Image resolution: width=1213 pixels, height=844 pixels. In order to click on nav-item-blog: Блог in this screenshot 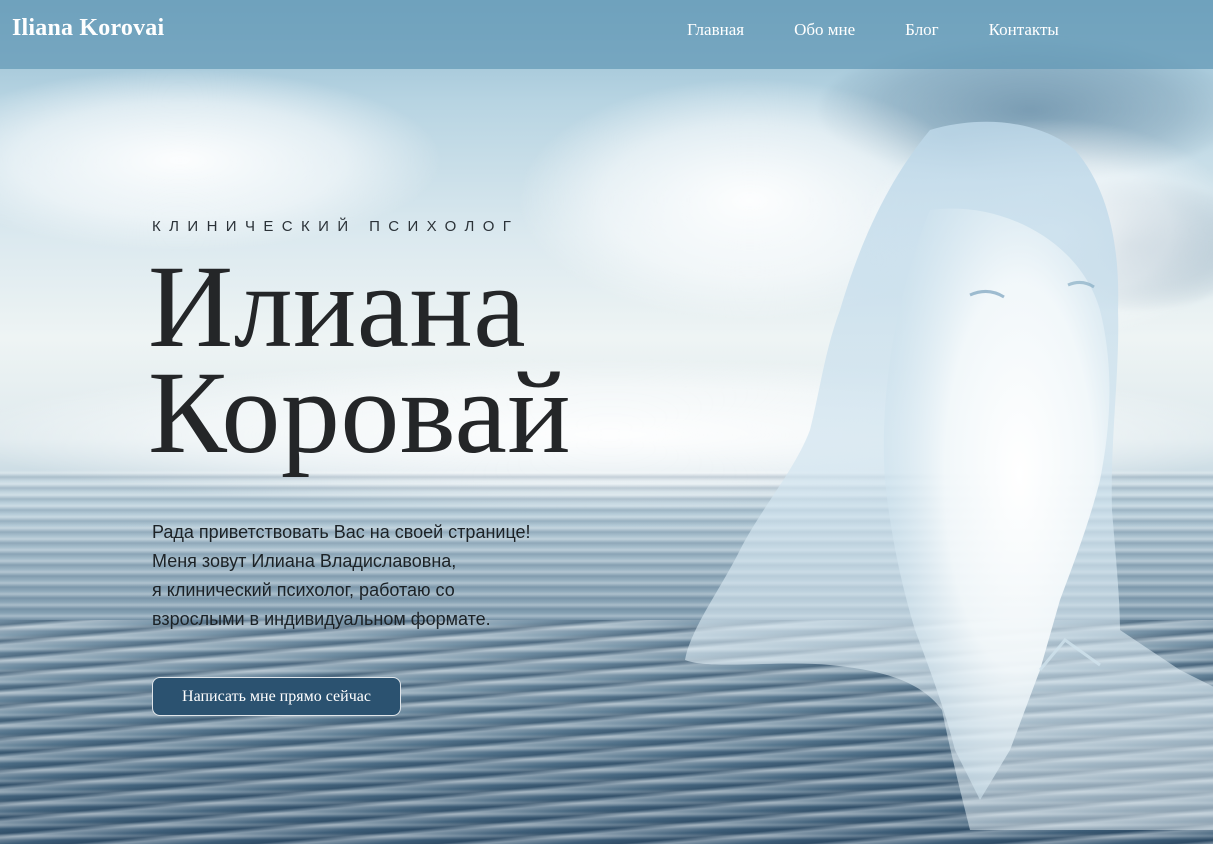, I will do `click(922, 30)`.